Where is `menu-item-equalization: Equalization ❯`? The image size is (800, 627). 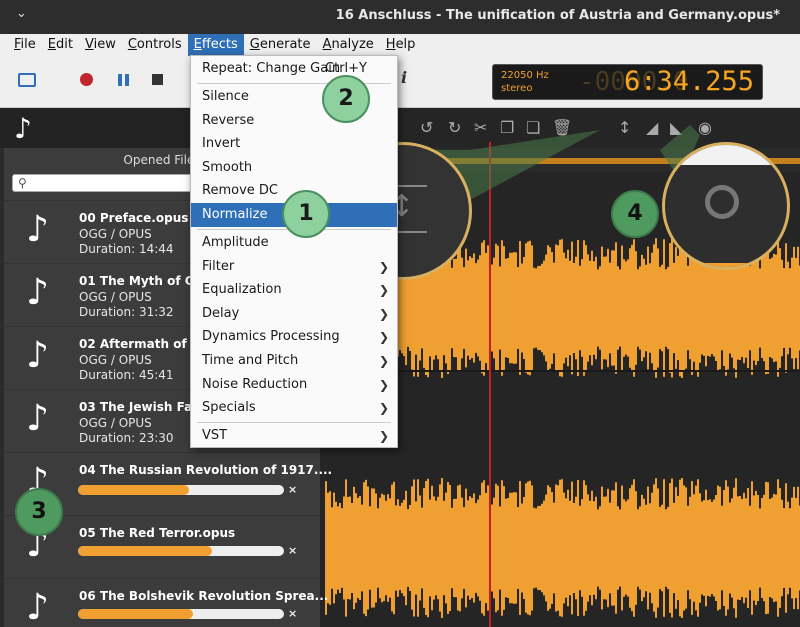
menu-item-equalization: Equalization ❯ is located at coordinates (294, 290).